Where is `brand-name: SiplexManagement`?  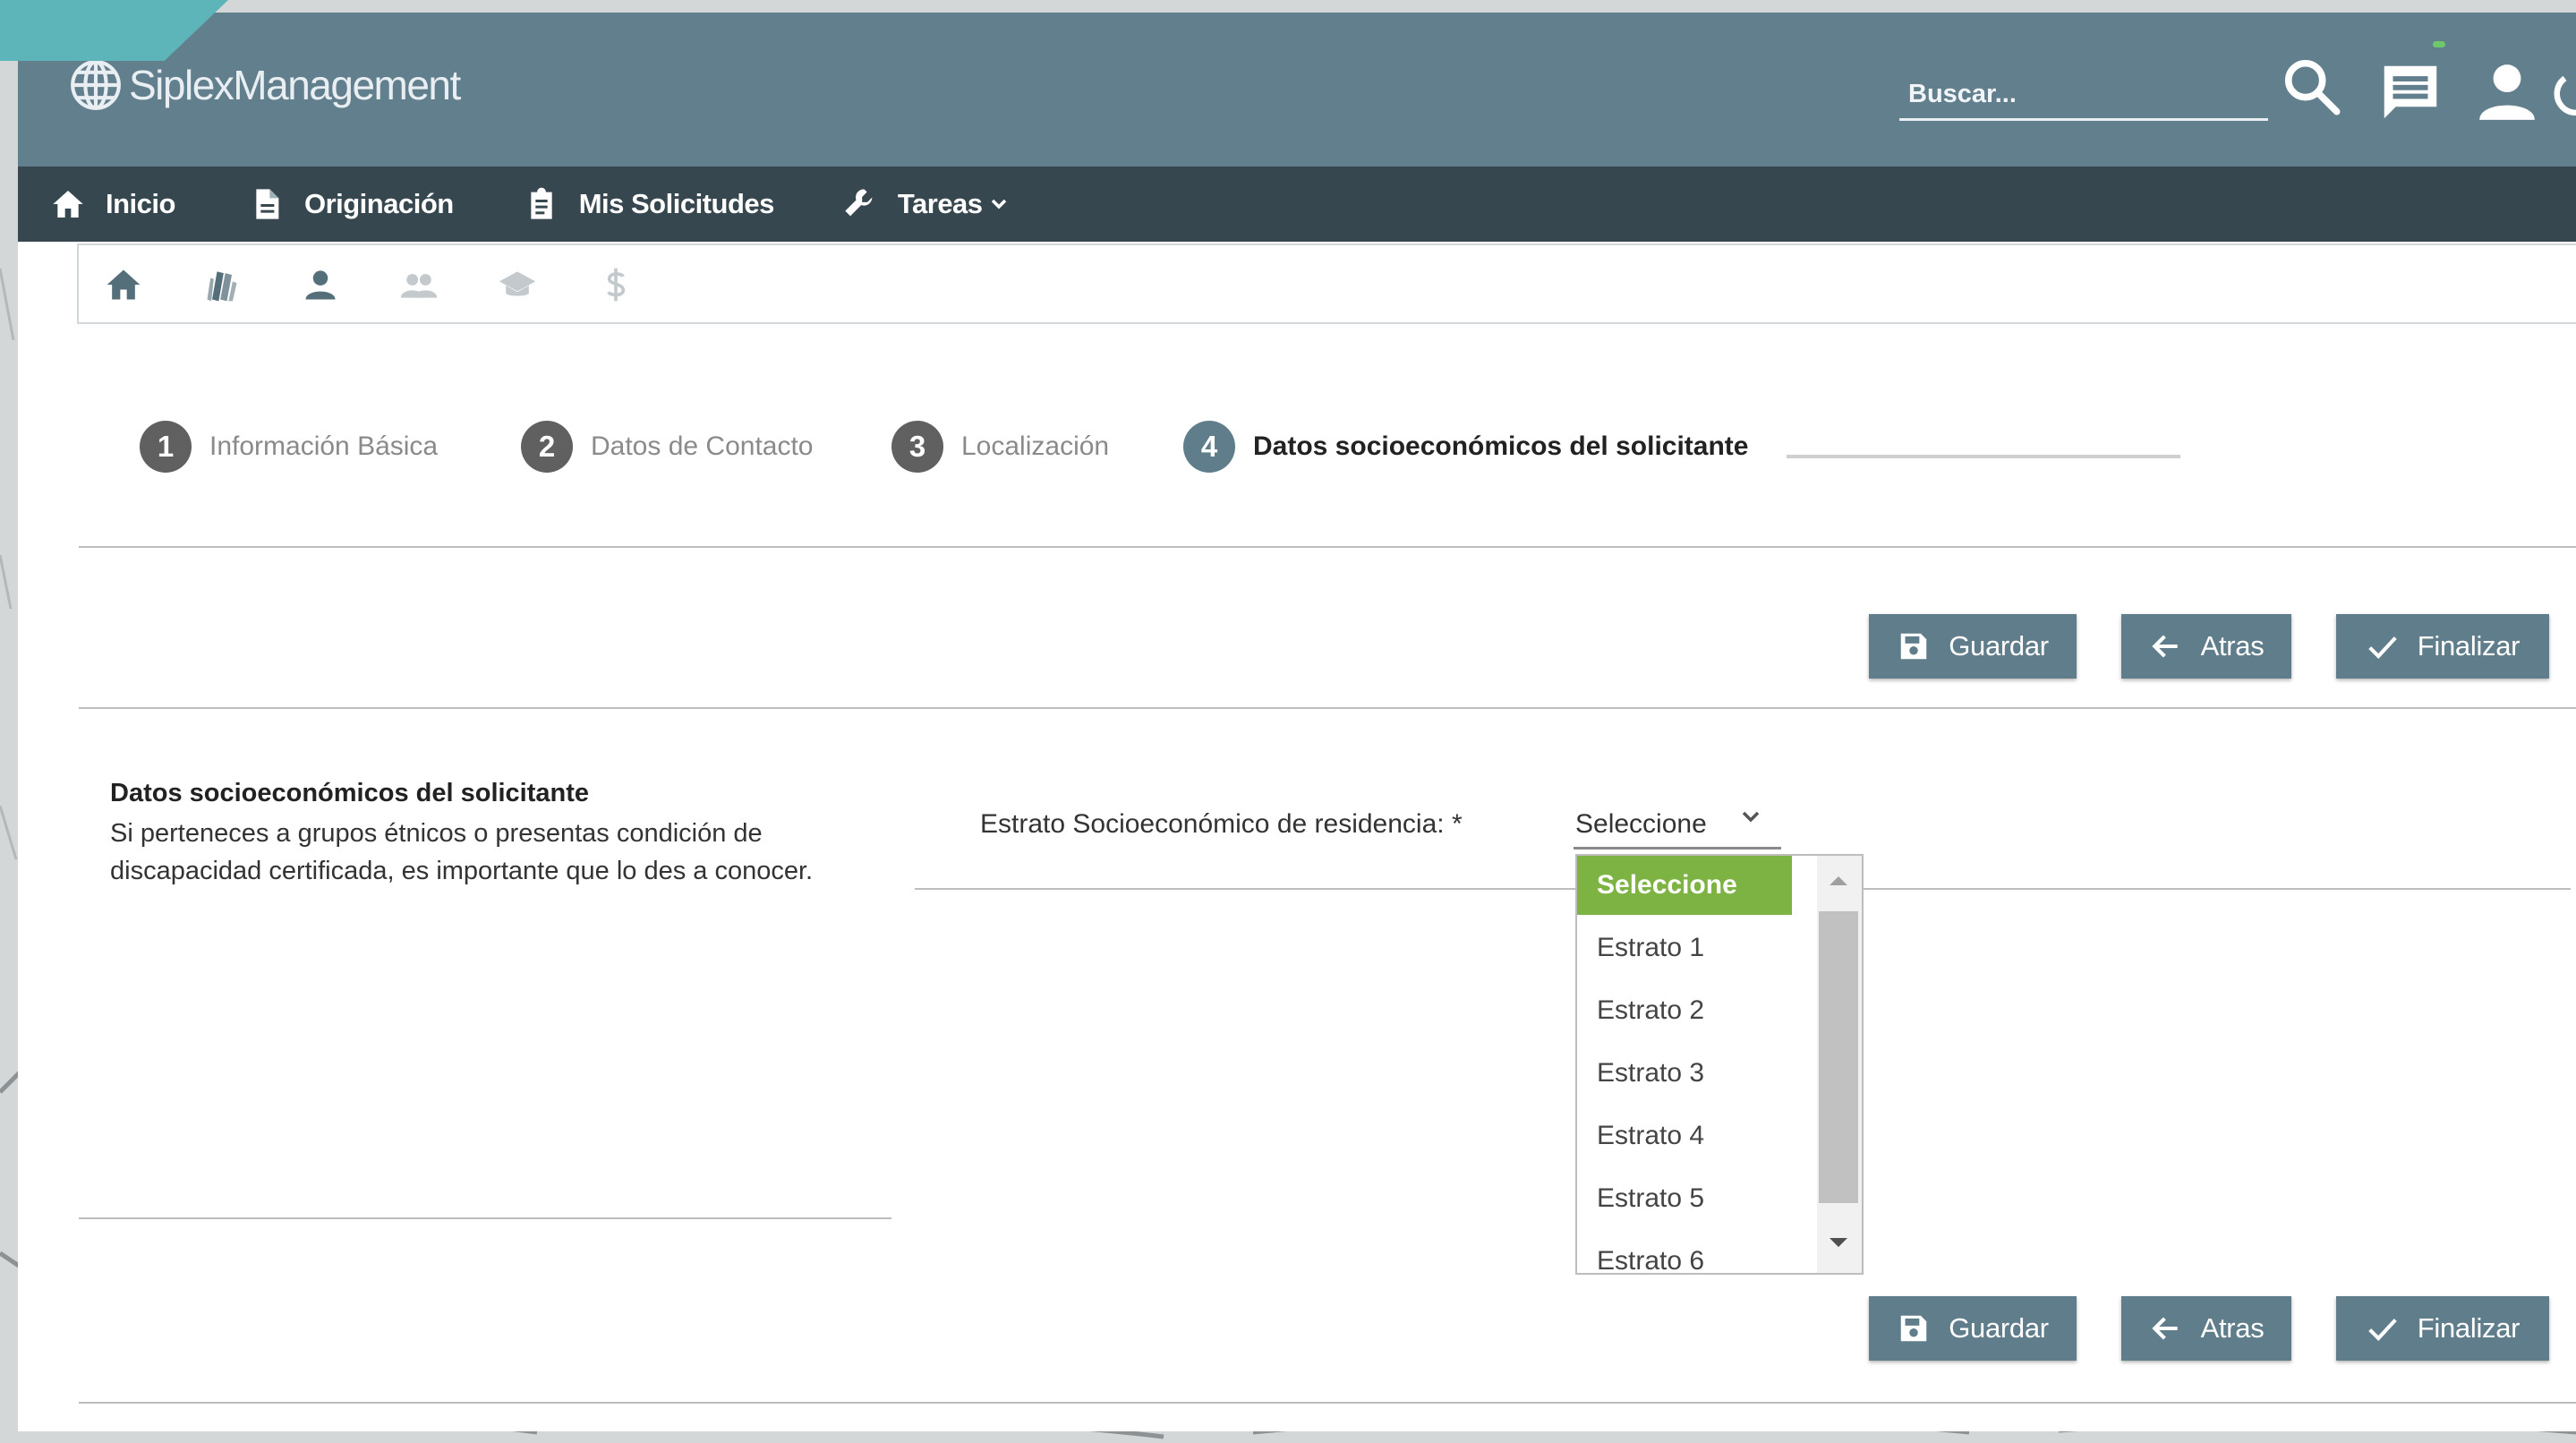 brand-name: SiplexManagement is located at coordinates (295, 85).